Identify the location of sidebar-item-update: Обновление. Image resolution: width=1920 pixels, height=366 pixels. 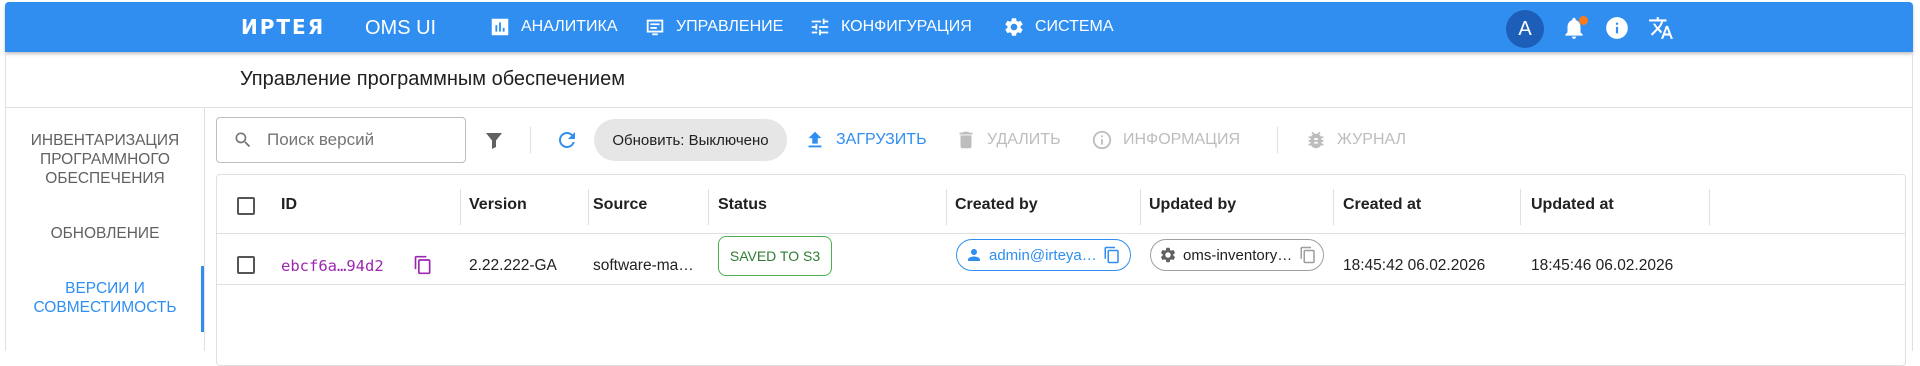
(105, 233).